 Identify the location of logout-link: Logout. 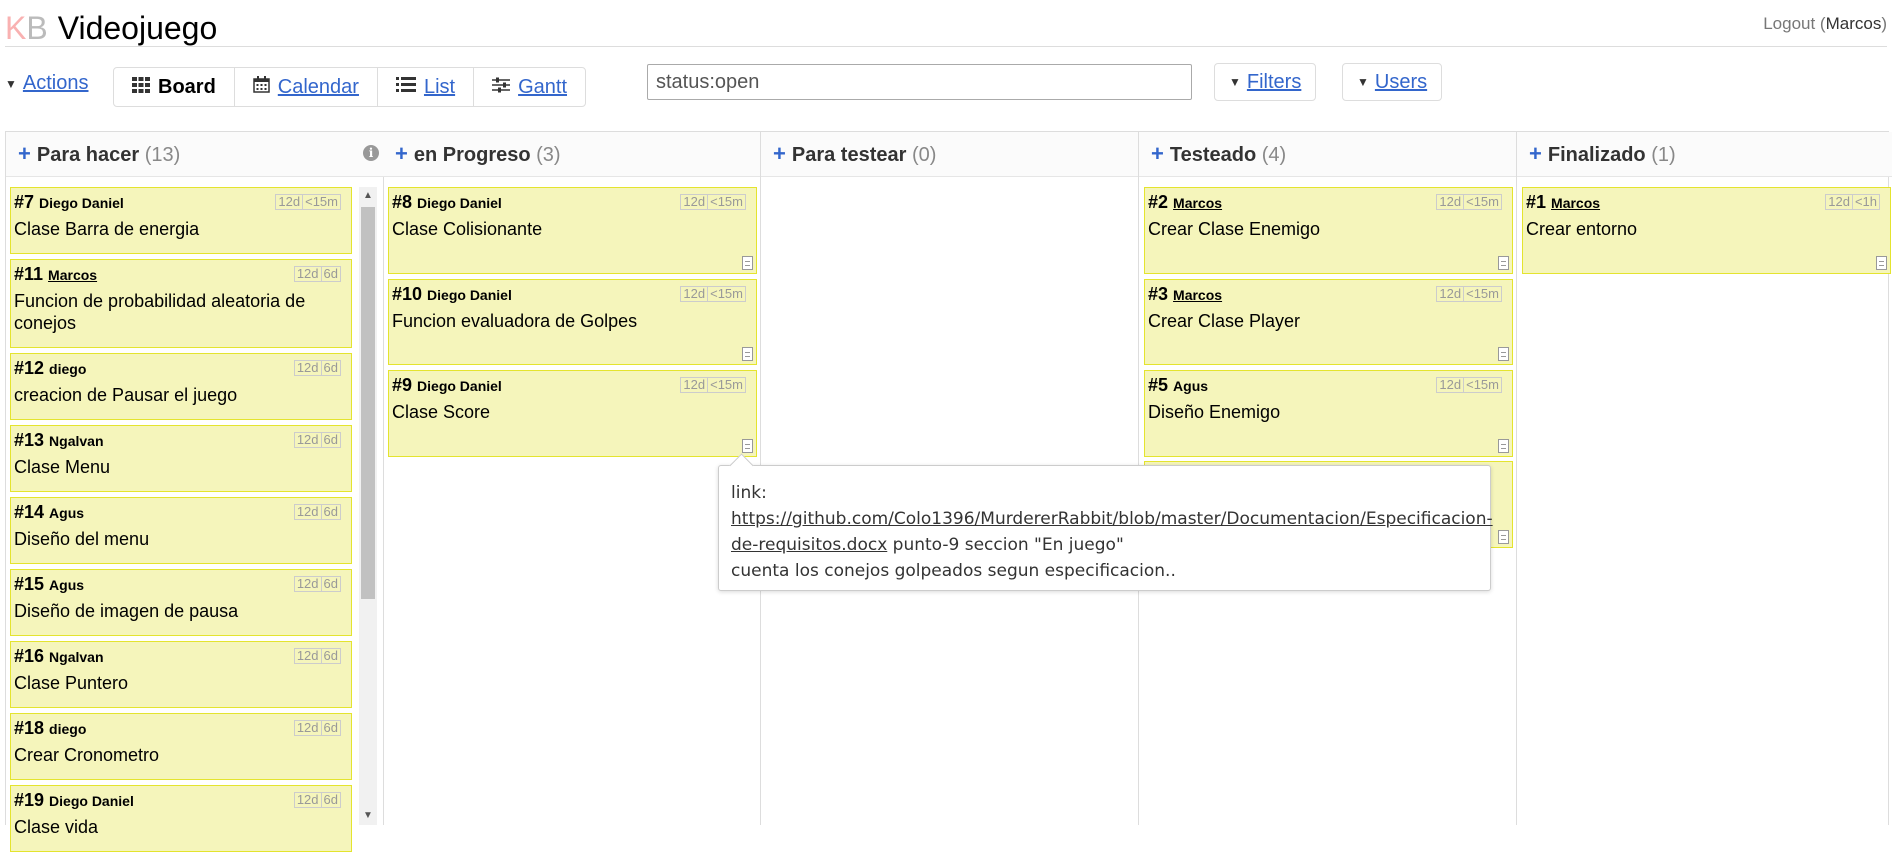
(1789, 23).